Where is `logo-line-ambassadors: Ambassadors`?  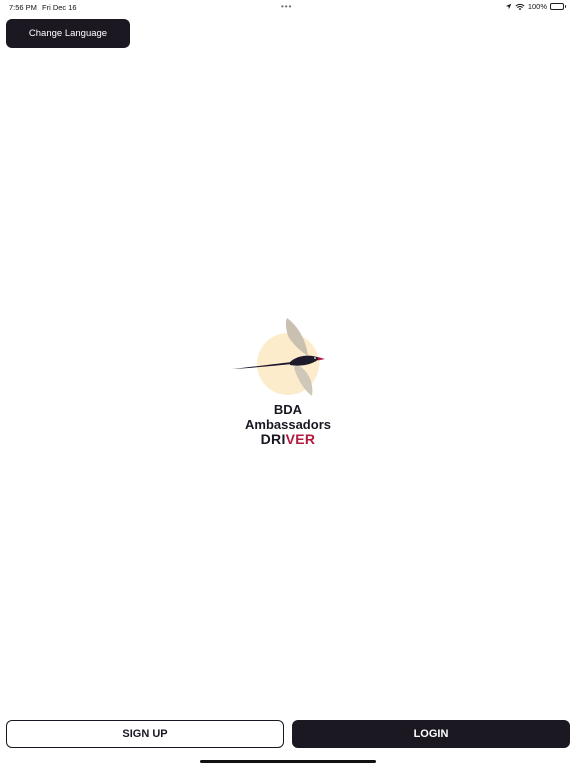
logo-line-ambassadors: Ambassadors is located at coordinates (288, 424).